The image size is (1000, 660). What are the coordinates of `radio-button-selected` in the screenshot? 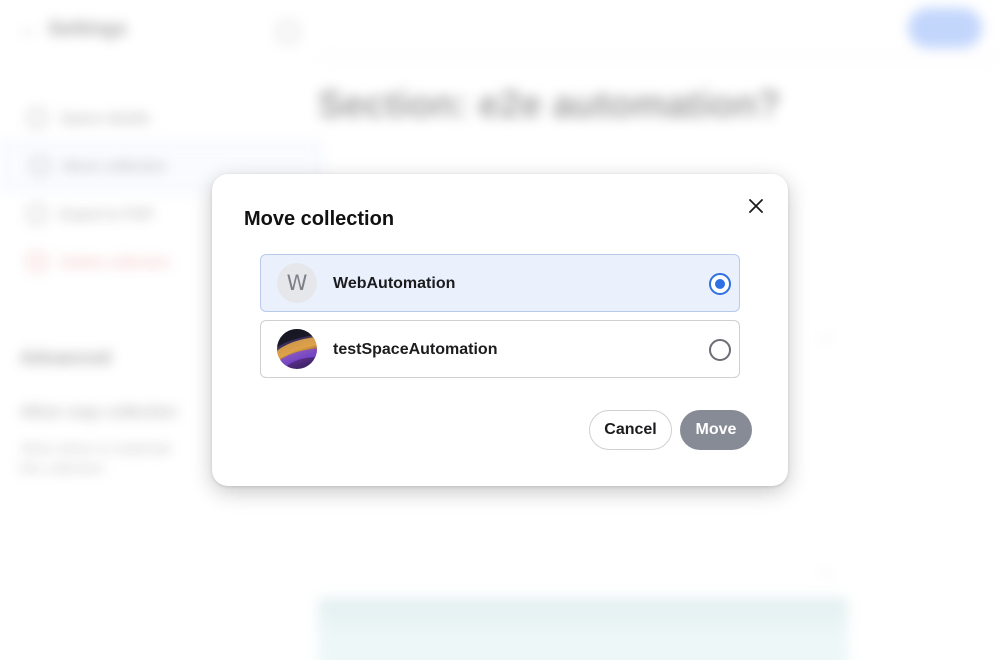 It's located at (720, 284).